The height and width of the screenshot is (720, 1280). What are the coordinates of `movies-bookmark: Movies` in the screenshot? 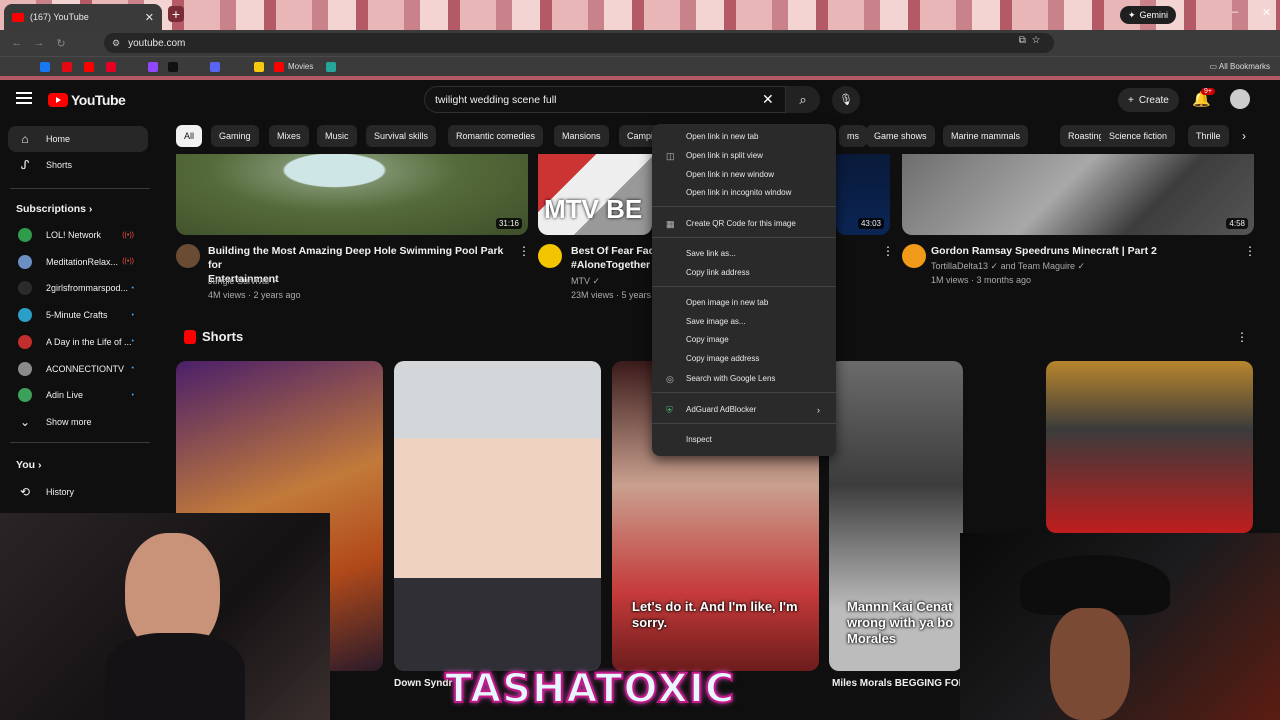 It's located at (300, 66).